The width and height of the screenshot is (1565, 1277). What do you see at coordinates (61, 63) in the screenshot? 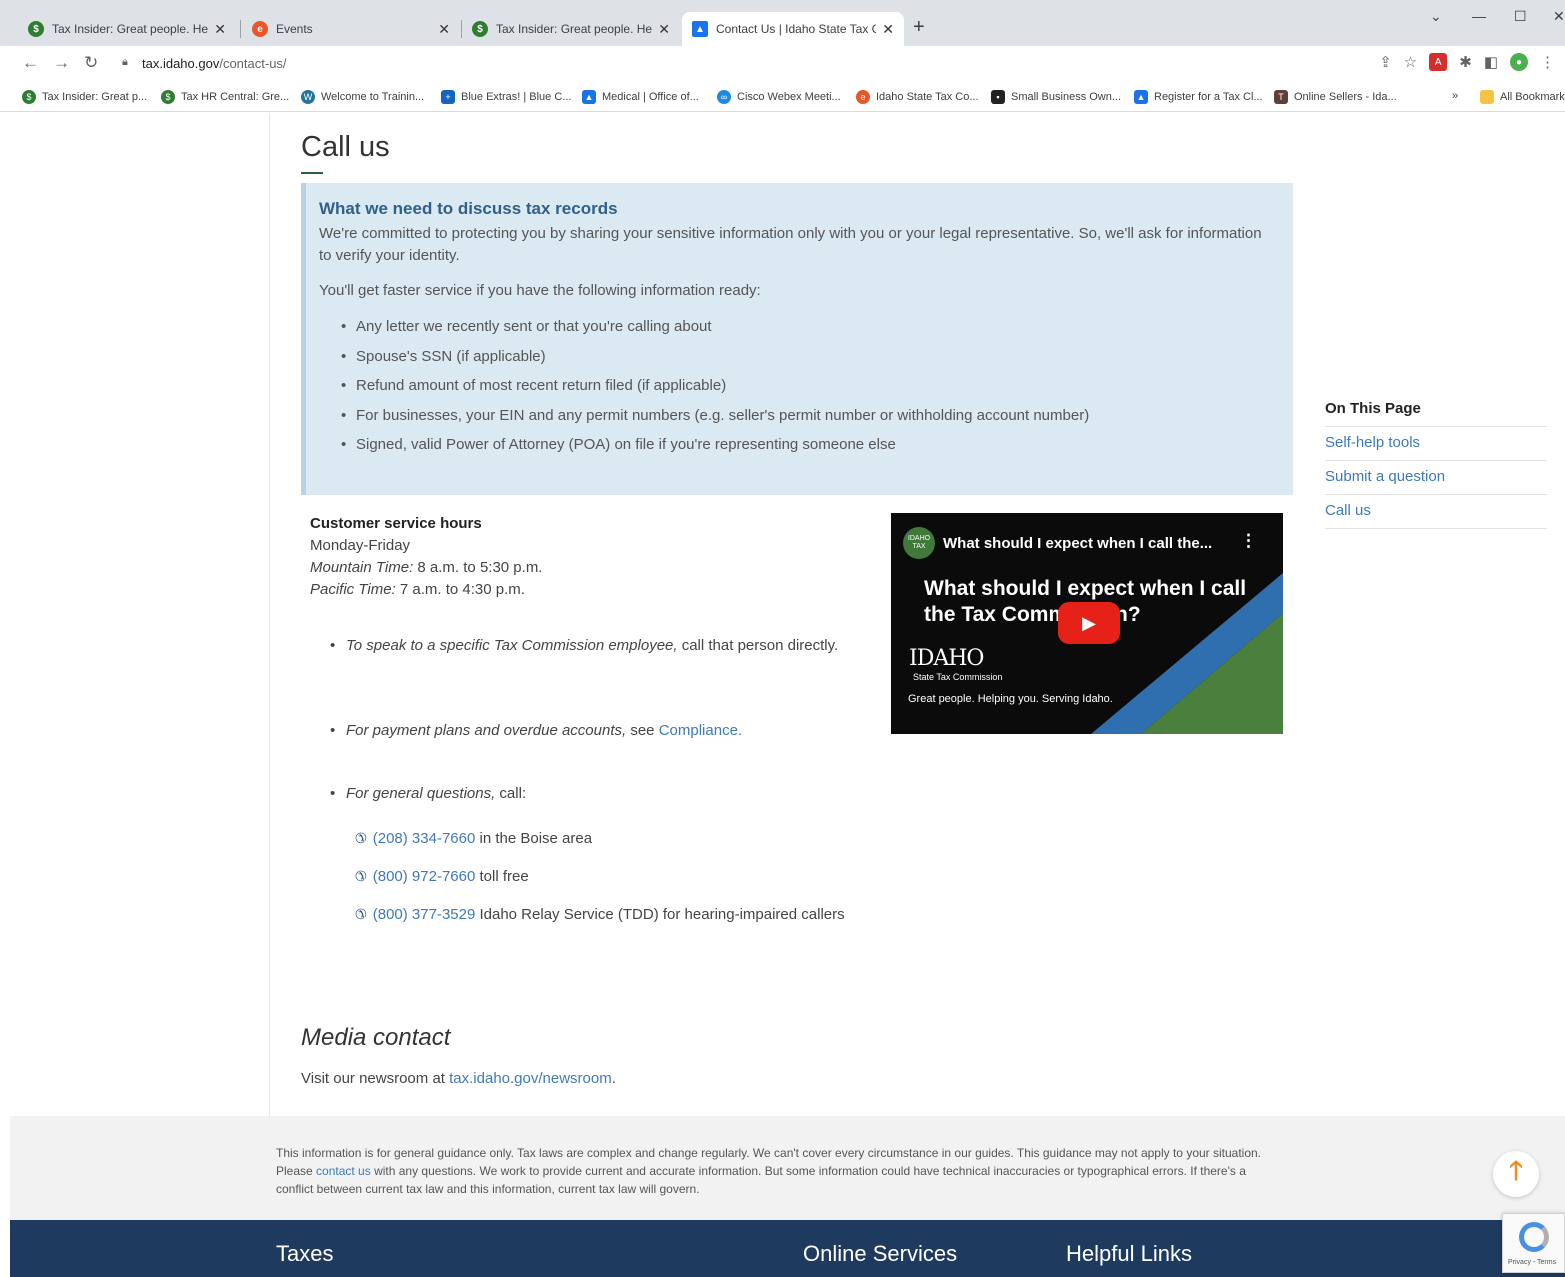
I see `forward-arrow-icon: →` at bounding box center [61, 63].